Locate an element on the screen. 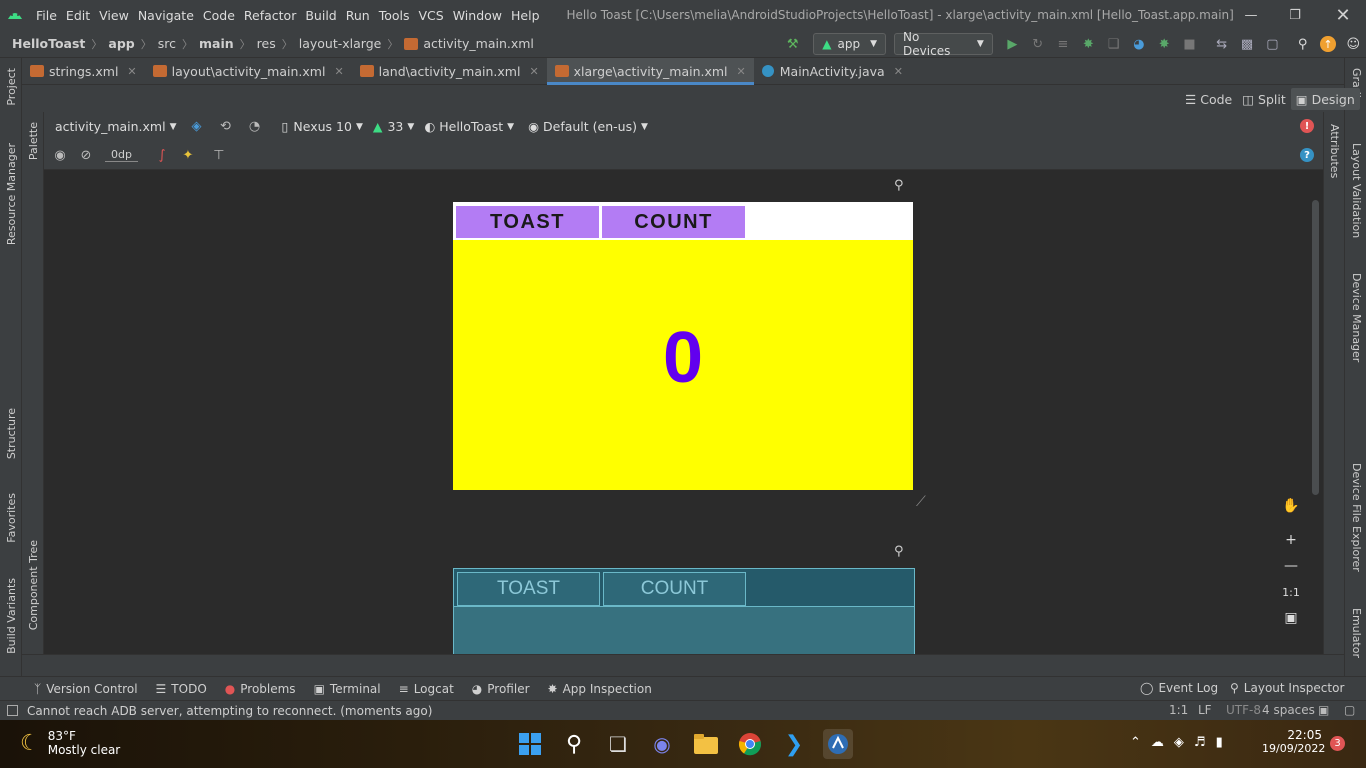  start-icon is located at coordinates (530, 744).